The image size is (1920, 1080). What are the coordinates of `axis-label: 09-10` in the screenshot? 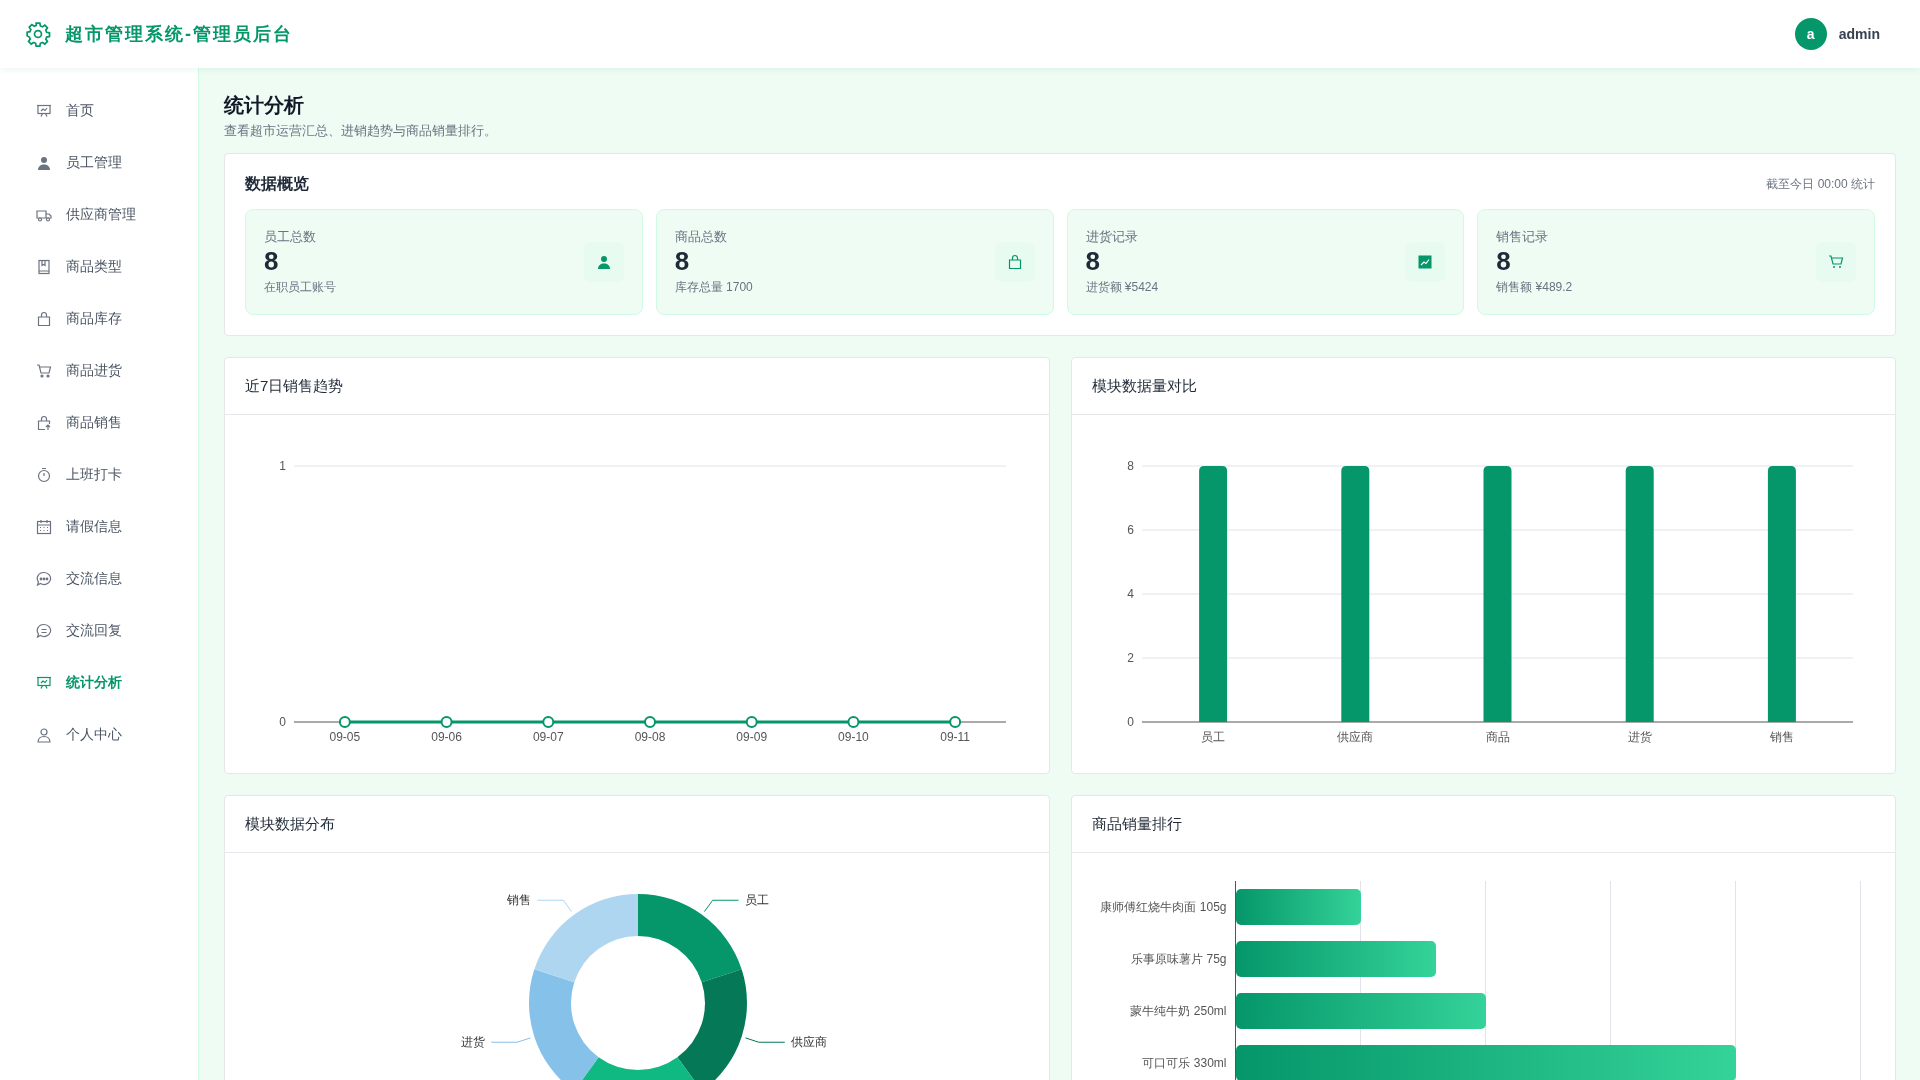 It's located at (853, 737).